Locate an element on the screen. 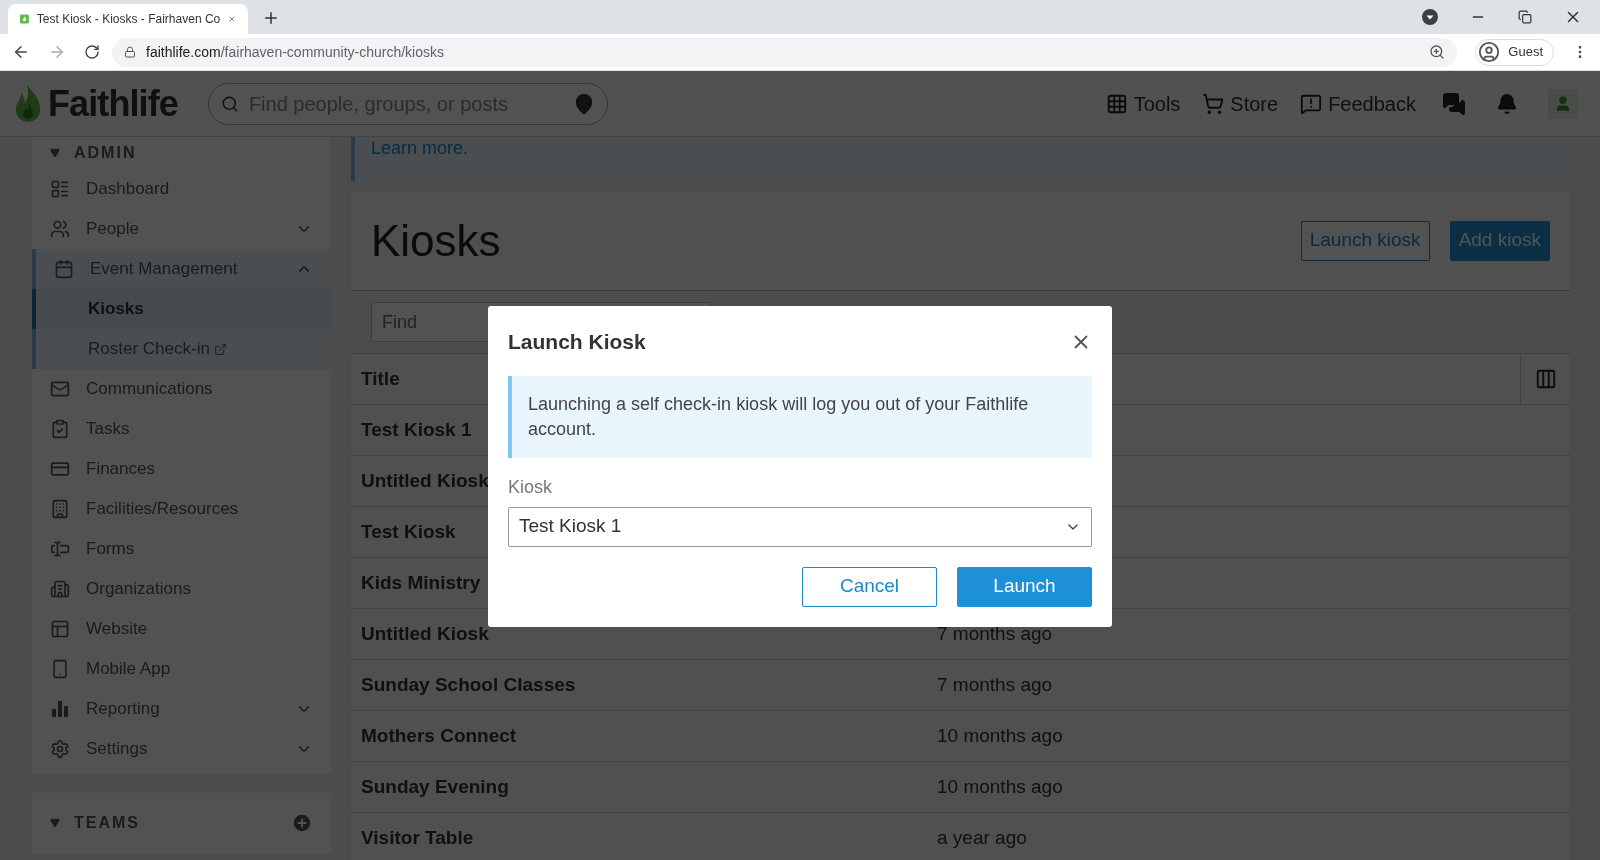 This screenshot has width=1600, height=860. bell-icon is located at coordinates (1507, 103).